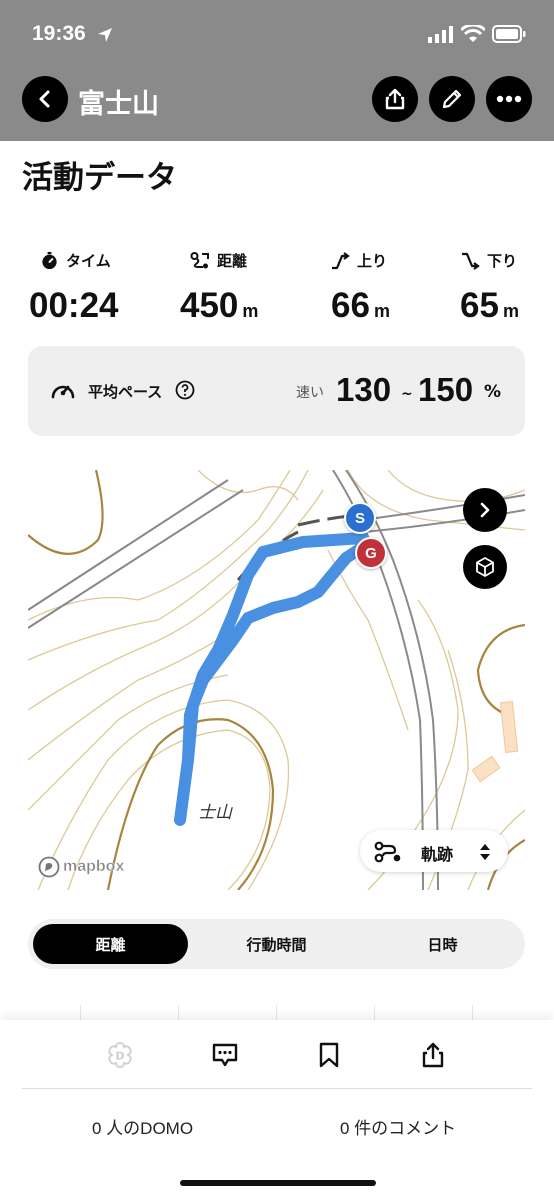 This screenshot has width=554, height=1200. I want to click on segment-active-time: 行動時間, so click(276, 944).